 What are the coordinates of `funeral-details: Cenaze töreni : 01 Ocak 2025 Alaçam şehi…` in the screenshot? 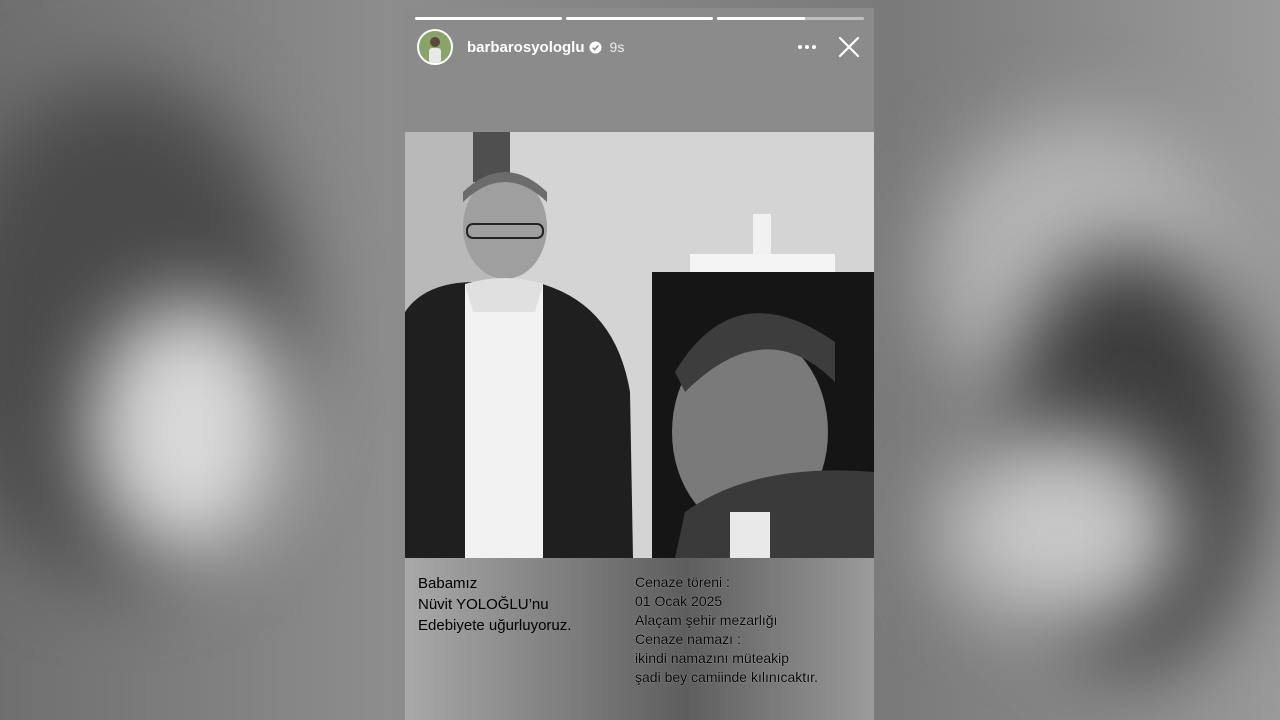 It's located at (726, 630).